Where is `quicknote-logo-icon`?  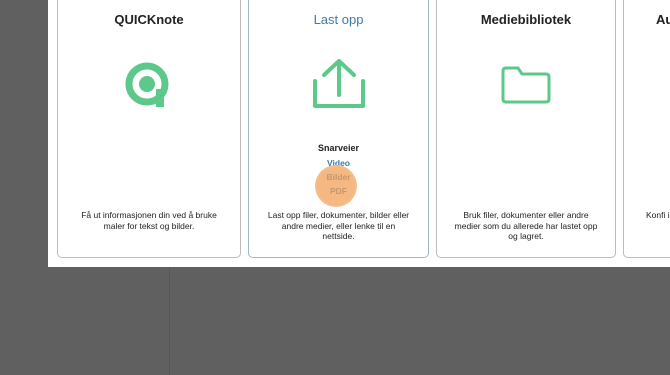
quicknote-logo-icon is located at coordinates (149, 87).